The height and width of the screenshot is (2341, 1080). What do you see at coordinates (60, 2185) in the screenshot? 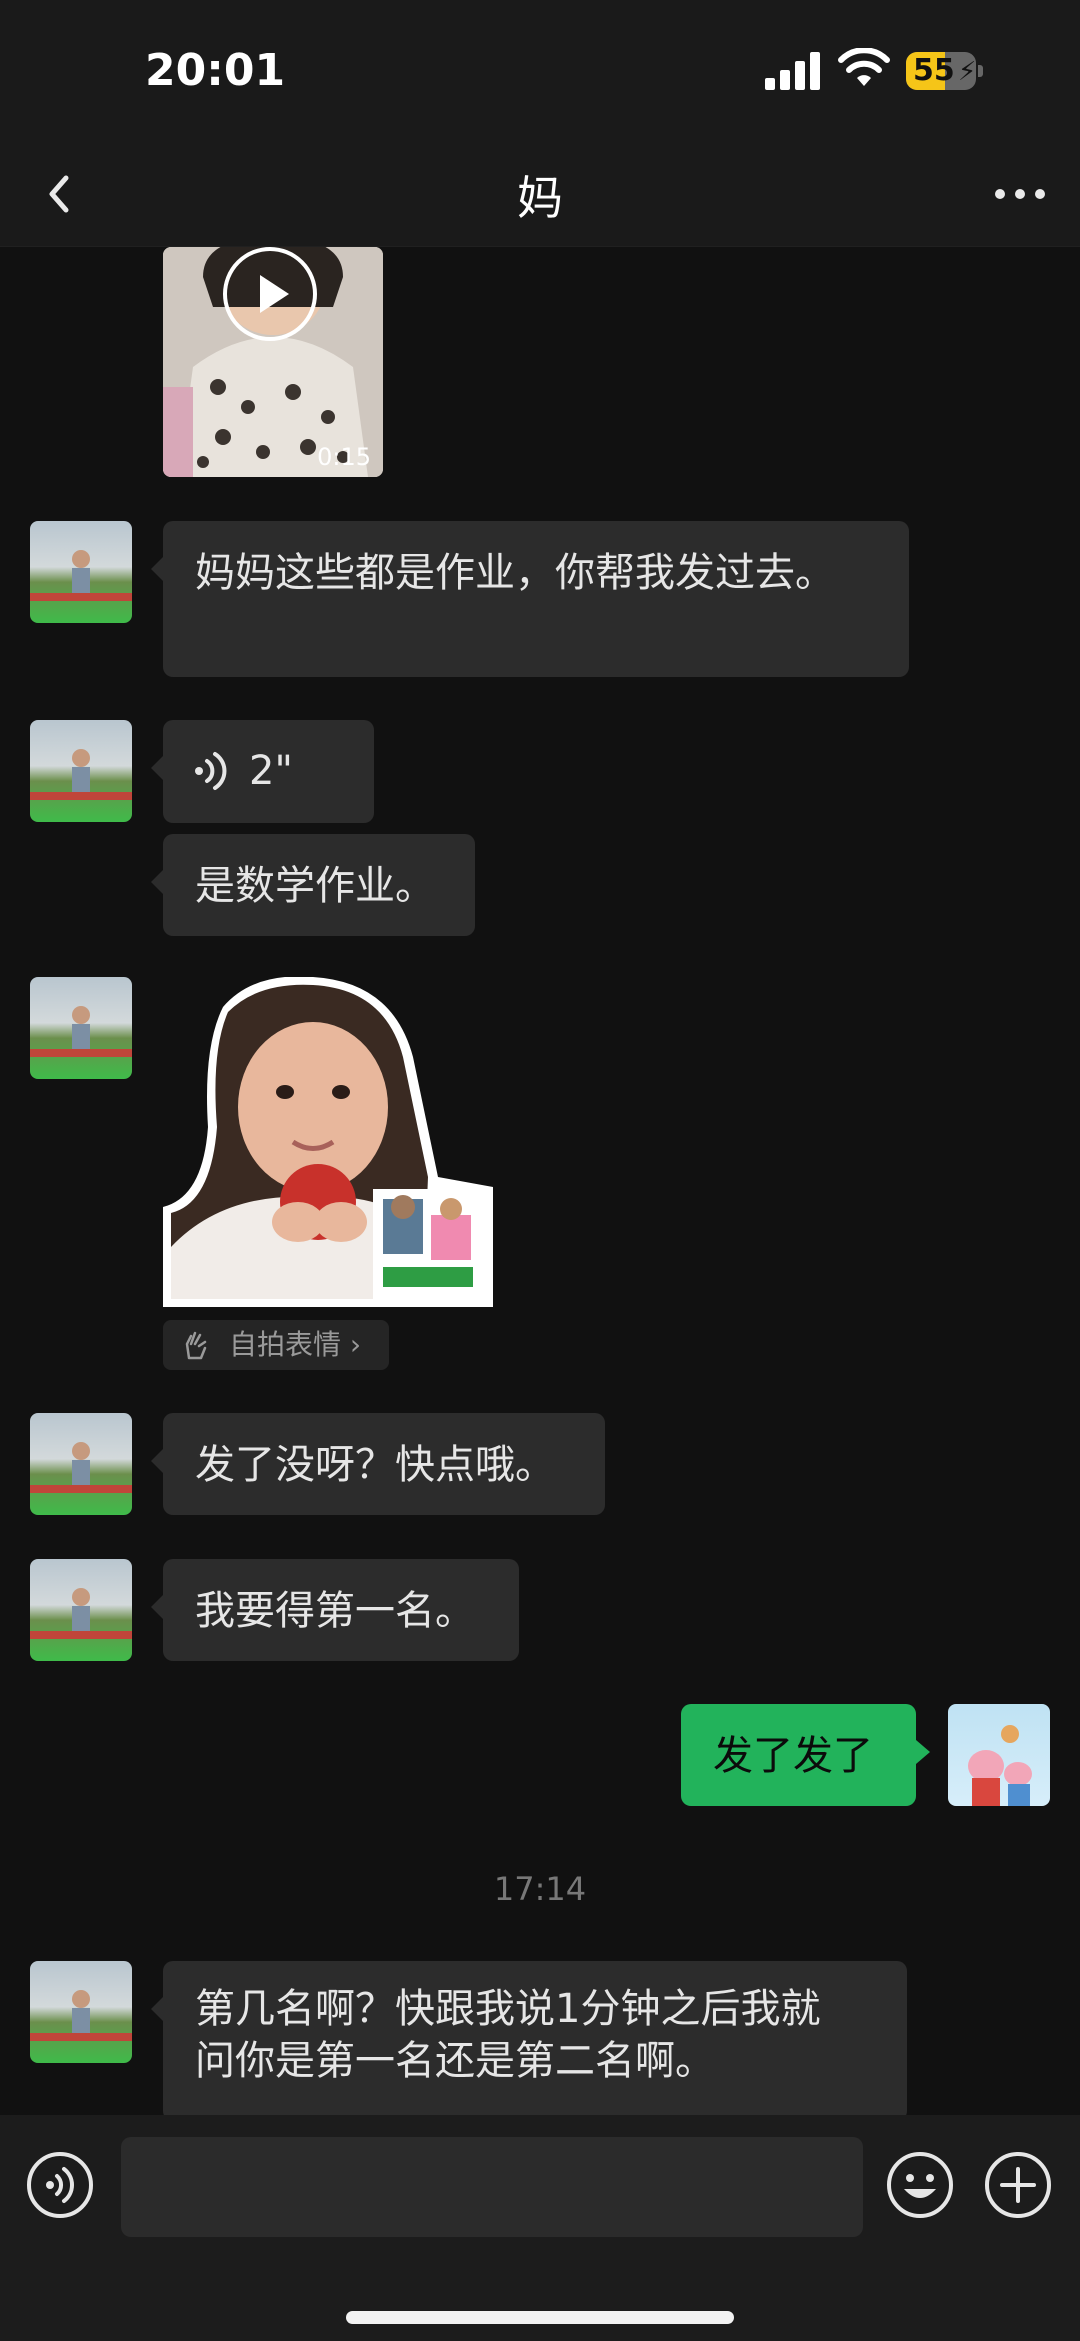
I see `voice-input-icon` at bounding box center [60, 2185].